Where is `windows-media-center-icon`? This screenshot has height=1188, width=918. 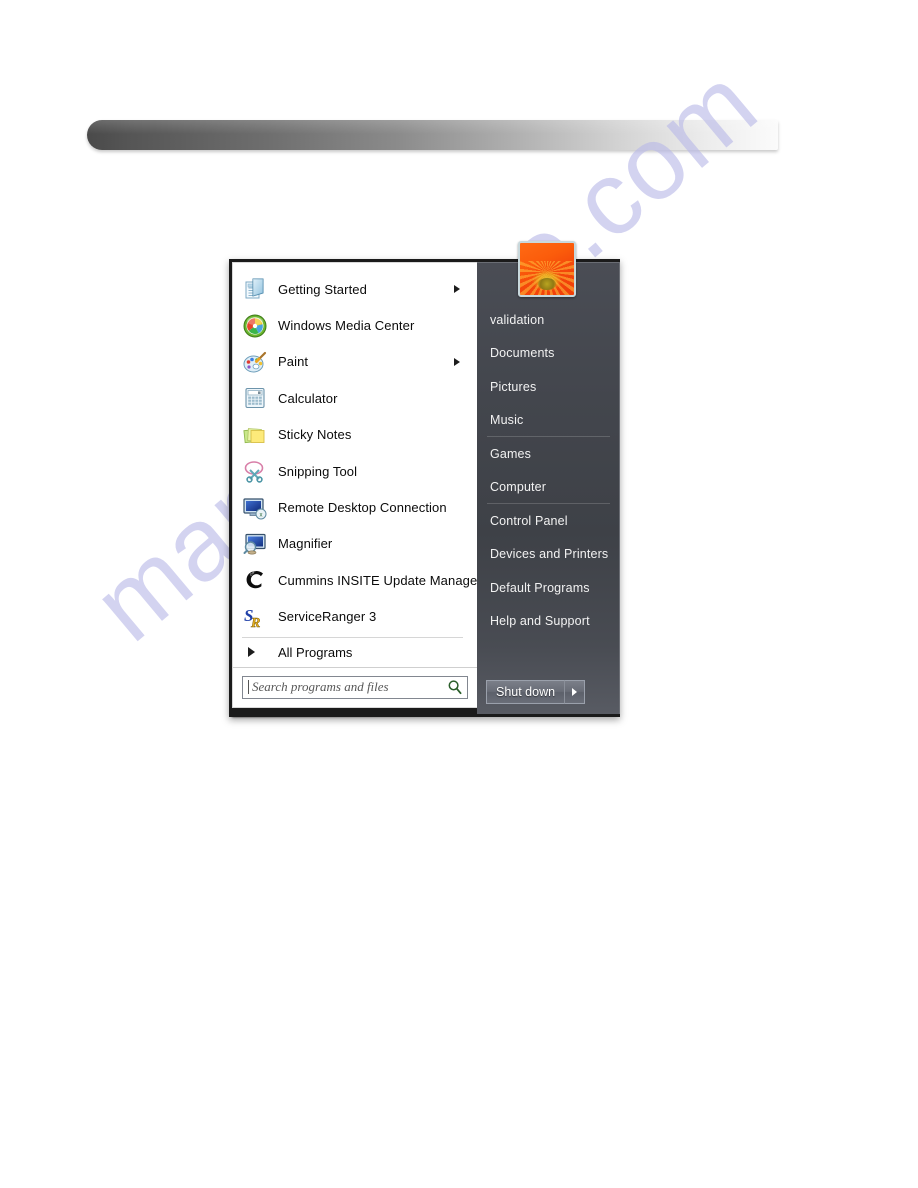 windows-media-center-icon is located at coordinates (255, 326).